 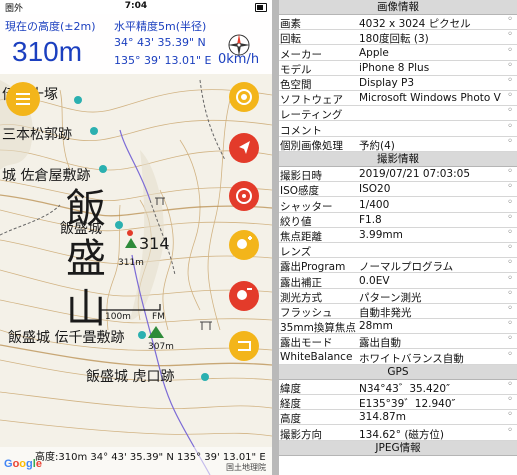 I want to click on exif-value: パターン測光, so click(x=390, y=297).